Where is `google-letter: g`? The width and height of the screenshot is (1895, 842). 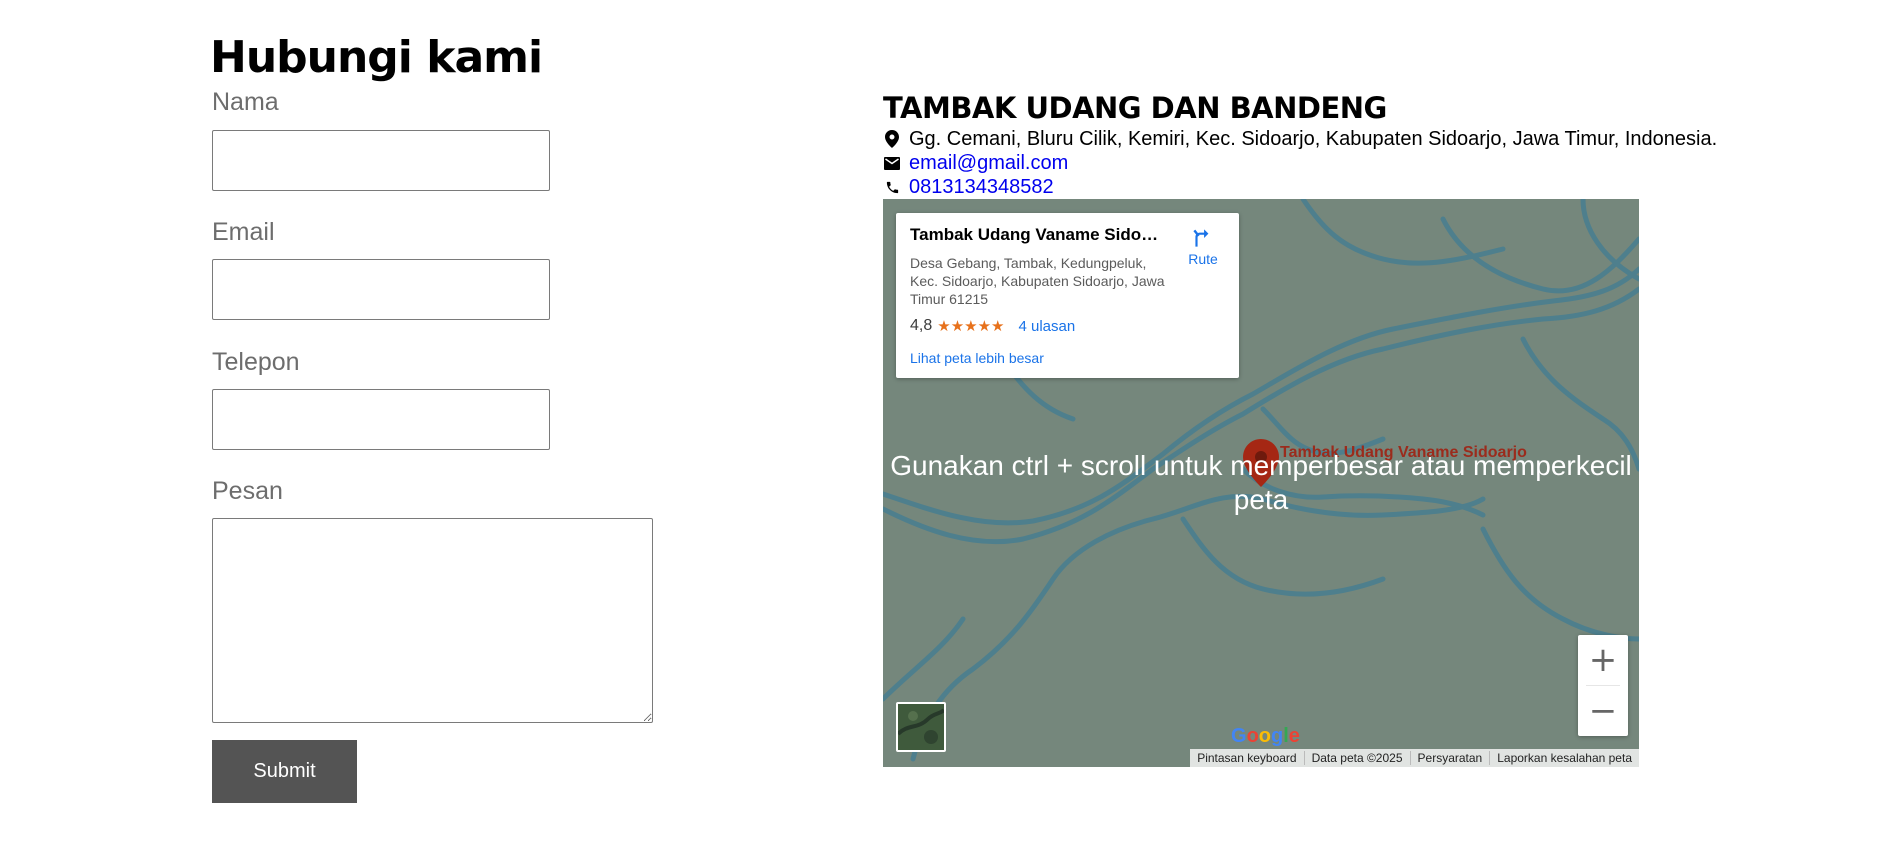 google-letter: g is located at coordinates (1277, 736).